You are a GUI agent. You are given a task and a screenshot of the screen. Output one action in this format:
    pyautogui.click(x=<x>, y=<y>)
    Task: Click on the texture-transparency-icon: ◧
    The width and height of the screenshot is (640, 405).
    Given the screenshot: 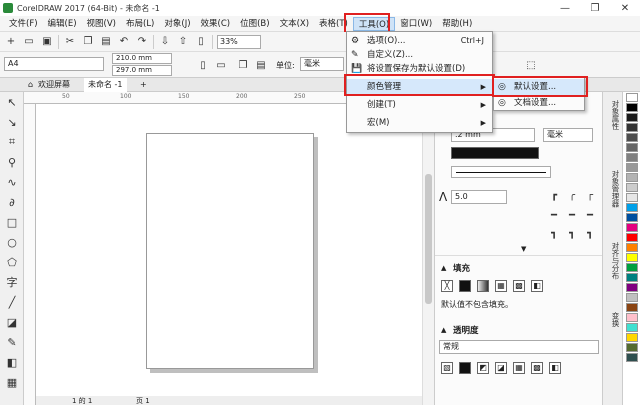 What is the action you would take?
    pyautogui.click(x=555, y=368)
    